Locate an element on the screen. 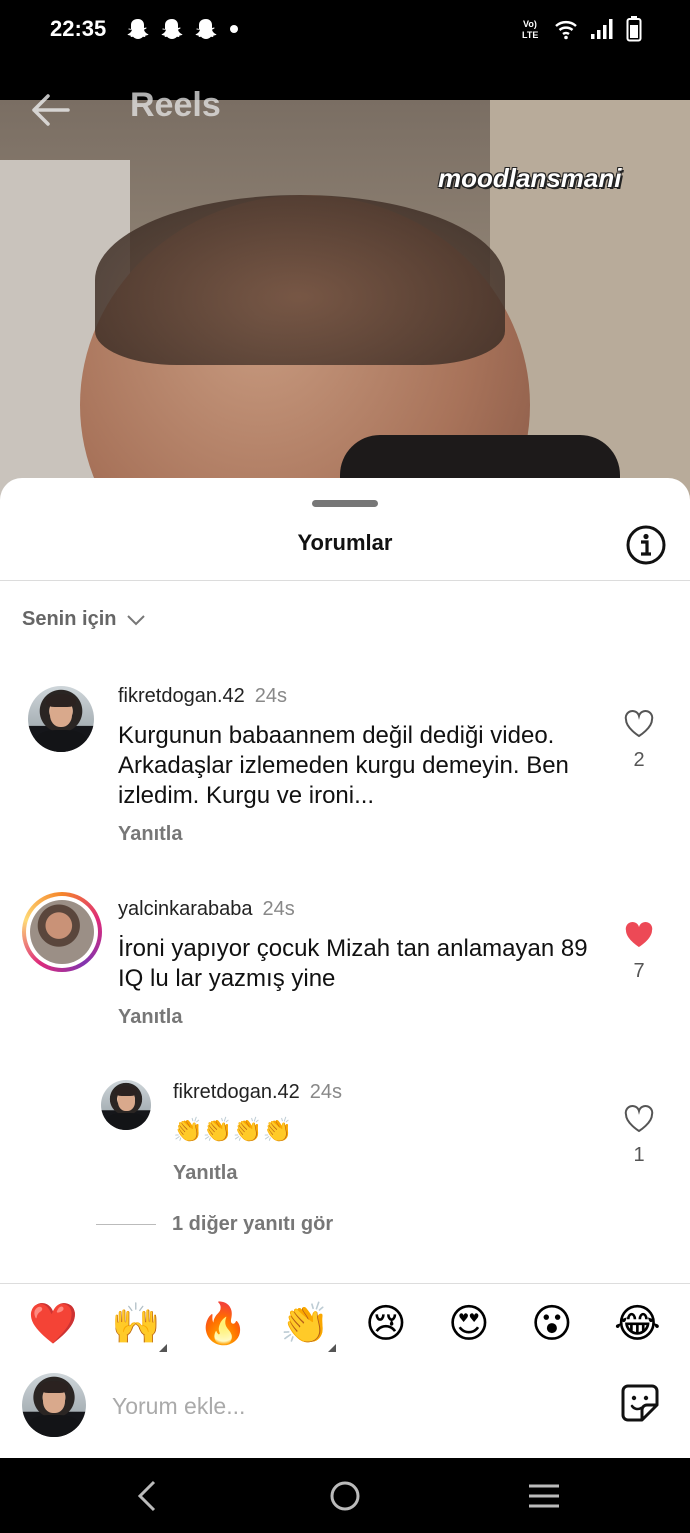  like-control: 1 is located at coordinates (639, 1136).